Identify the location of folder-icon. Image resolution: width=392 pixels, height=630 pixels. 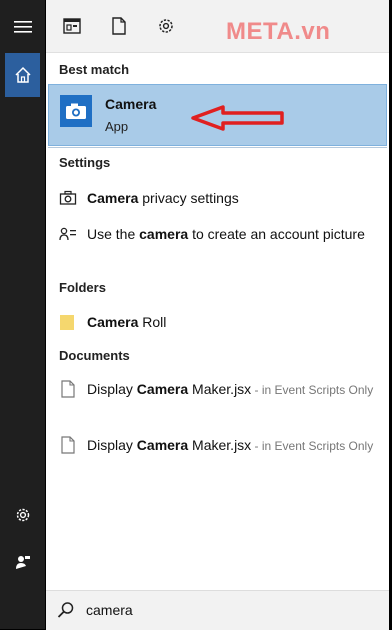
(67, 322).